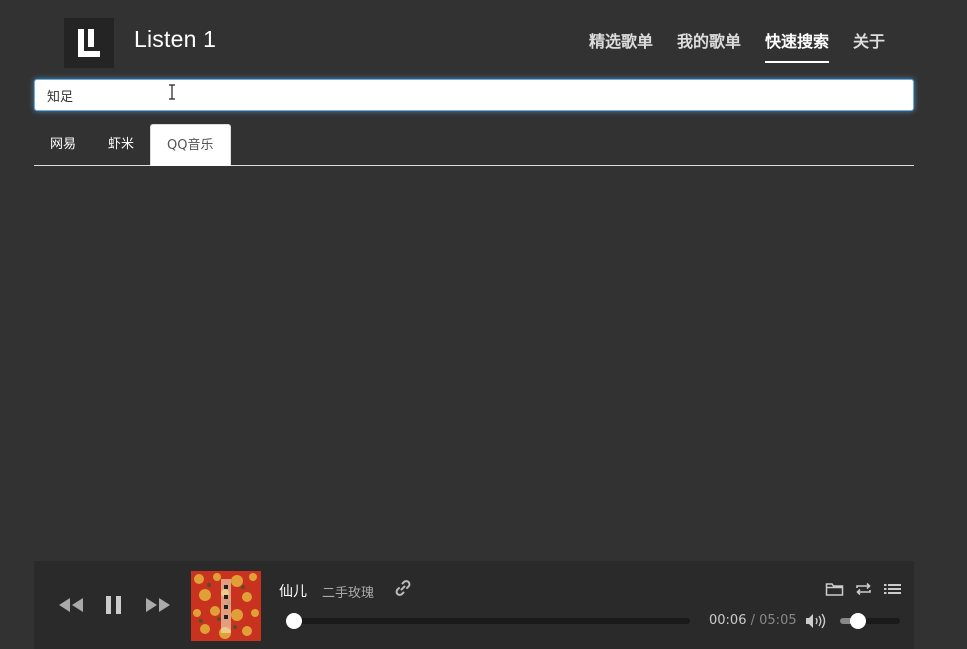 This screenshot has width=967, height=649. What do you see at coordinates (121, 145) in the screenshot?
I see `tab-xiami: 虾米` at bounding box center [121, 145].